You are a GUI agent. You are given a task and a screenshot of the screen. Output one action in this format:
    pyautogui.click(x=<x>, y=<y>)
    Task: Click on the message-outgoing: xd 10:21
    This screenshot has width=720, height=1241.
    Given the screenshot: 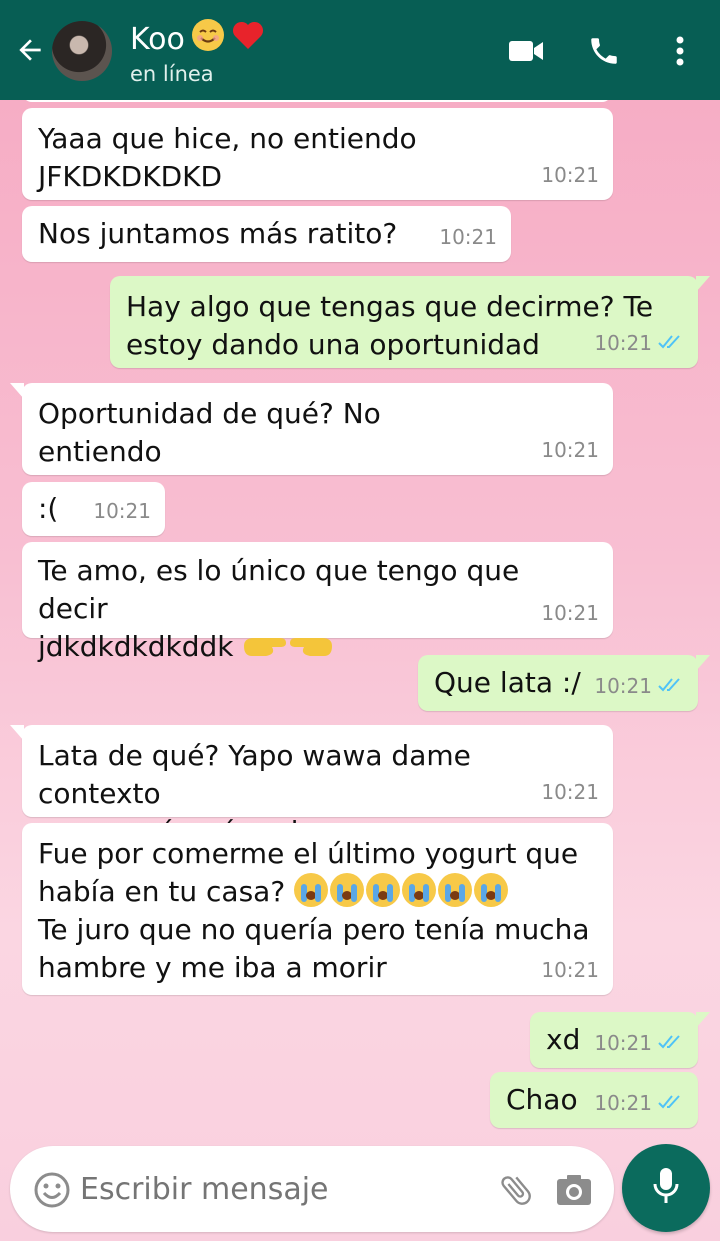 What is the action you would take?
    pyautogui.click(x=620, y=1040)
    